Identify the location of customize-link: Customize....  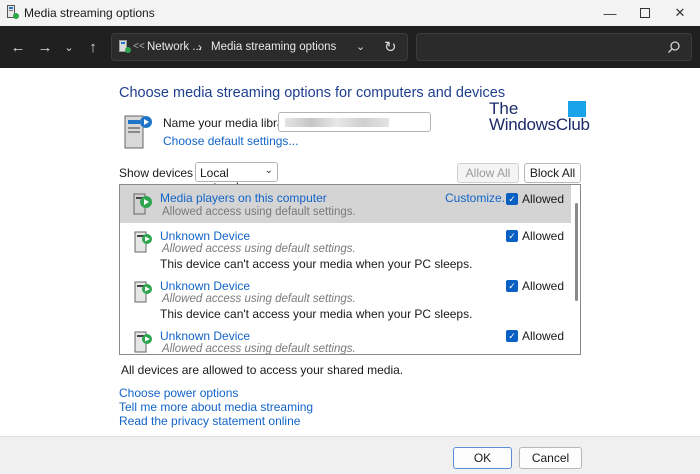
(478, 198).